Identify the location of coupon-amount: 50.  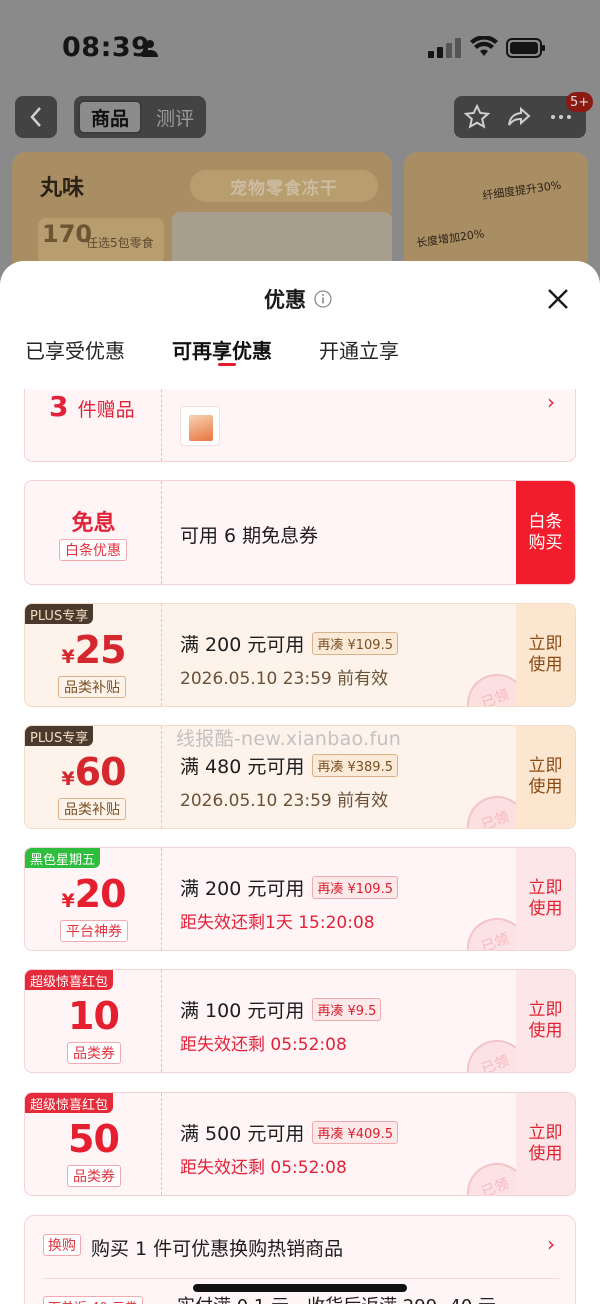
(94, 1139).